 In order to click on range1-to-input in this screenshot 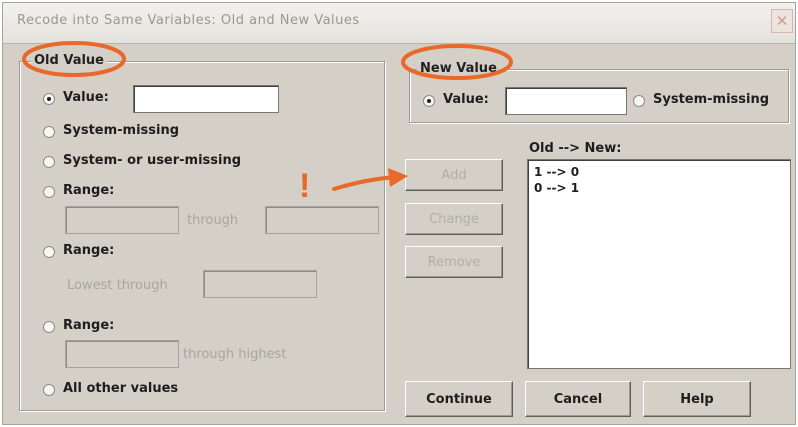, I will do `click(322, 220)`.